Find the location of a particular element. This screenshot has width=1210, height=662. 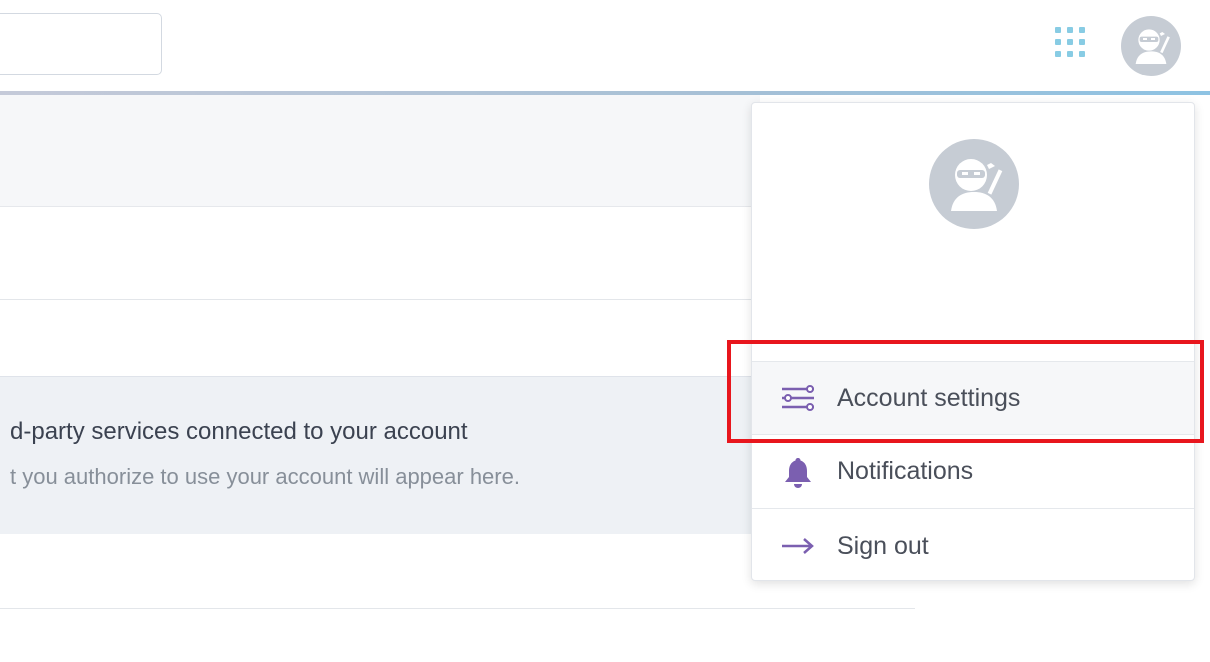

menu-item-notifications: Notifications is located at coordinates (973, 472).